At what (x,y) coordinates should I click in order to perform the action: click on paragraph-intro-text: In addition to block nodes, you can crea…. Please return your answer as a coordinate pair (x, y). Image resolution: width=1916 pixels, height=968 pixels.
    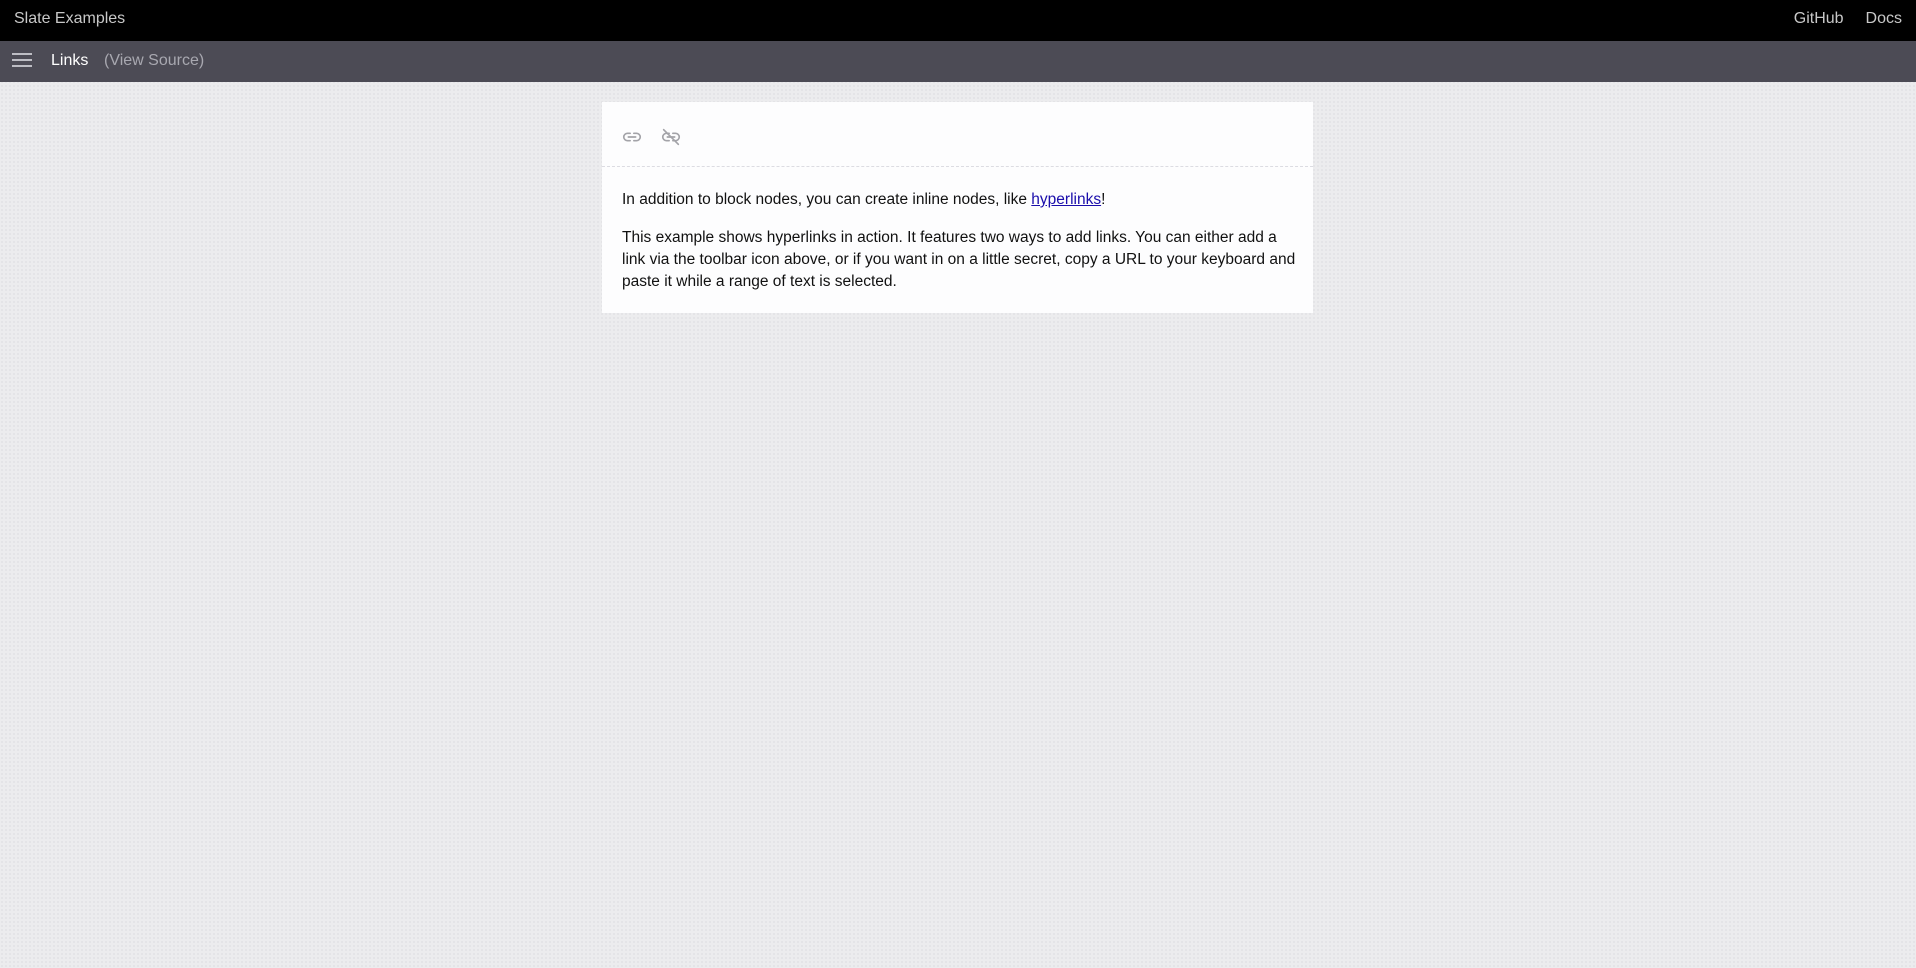
    Looking at the image, I should click on (827, 199).